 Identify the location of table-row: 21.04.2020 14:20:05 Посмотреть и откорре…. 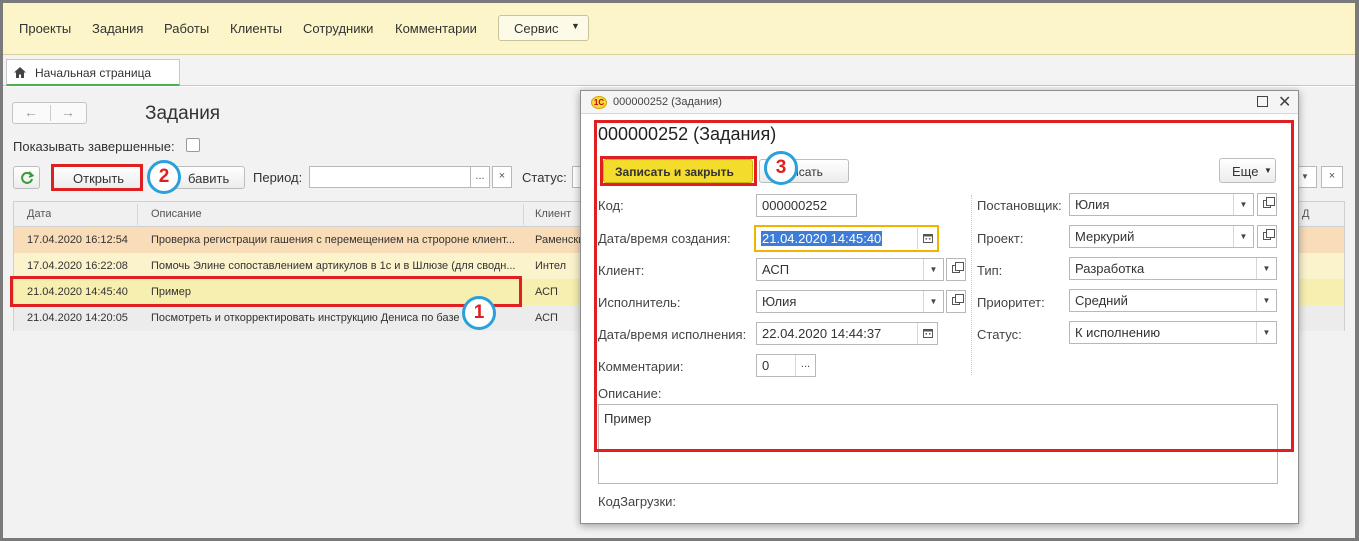
(300, 318).